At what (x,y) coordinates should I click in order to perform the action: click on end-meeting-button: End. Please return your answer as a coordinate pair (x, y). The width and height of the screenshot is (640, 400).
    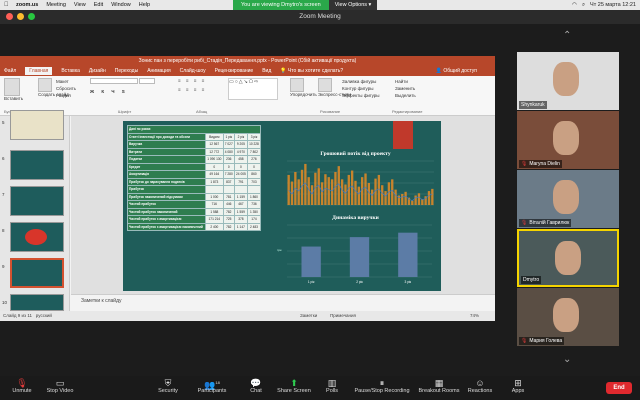
    Looking at the image, I should click on (619, 388).